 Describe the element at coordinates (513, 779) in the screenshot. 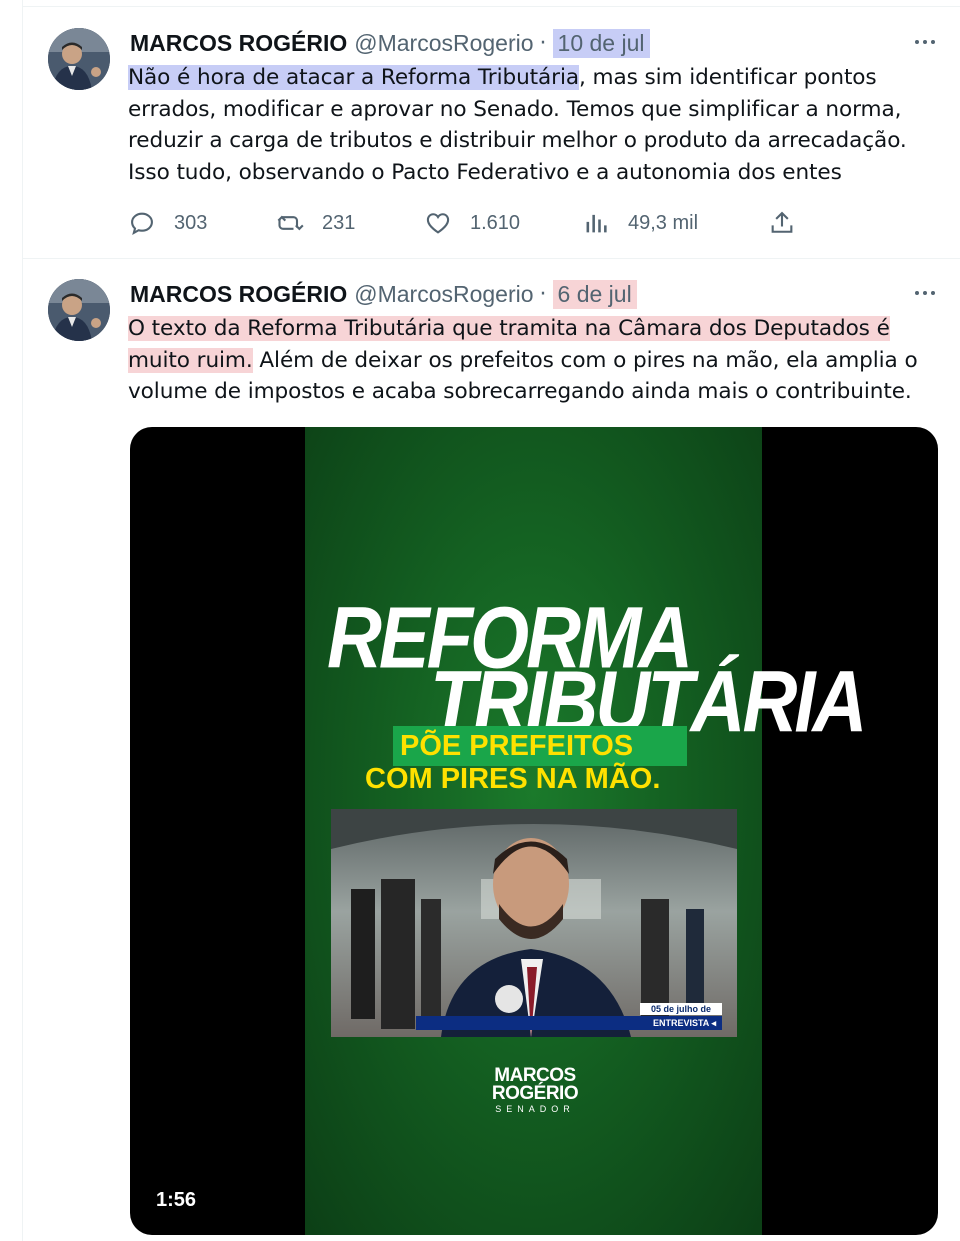

I see `poster-subtitle-line2: COM PIRES NA MÃO.` at that location.